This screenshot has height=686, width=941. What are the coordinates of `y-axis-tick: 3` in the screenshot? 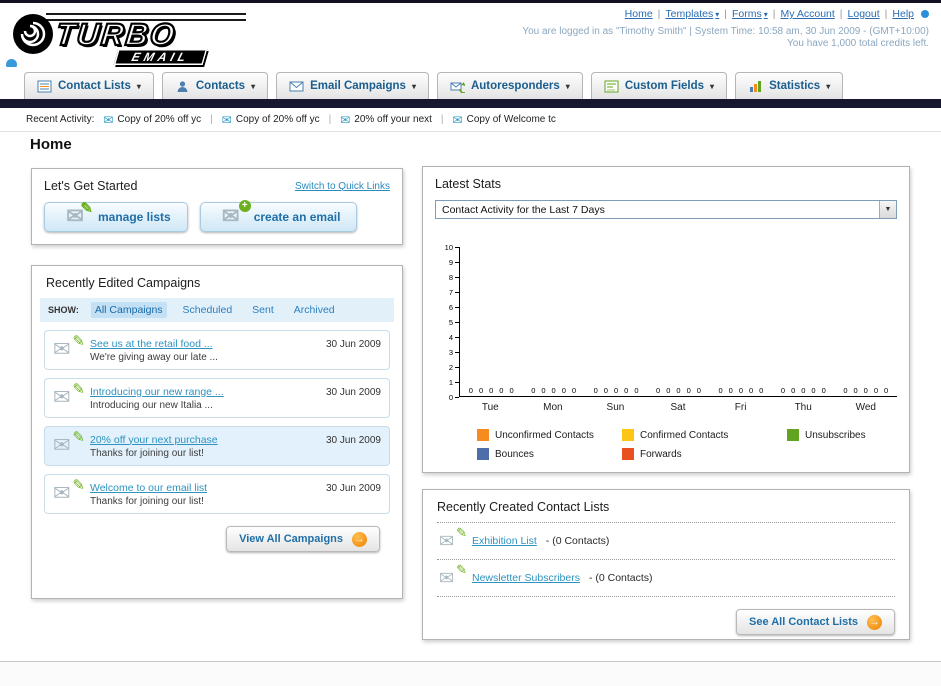 It's located at (454, 352).